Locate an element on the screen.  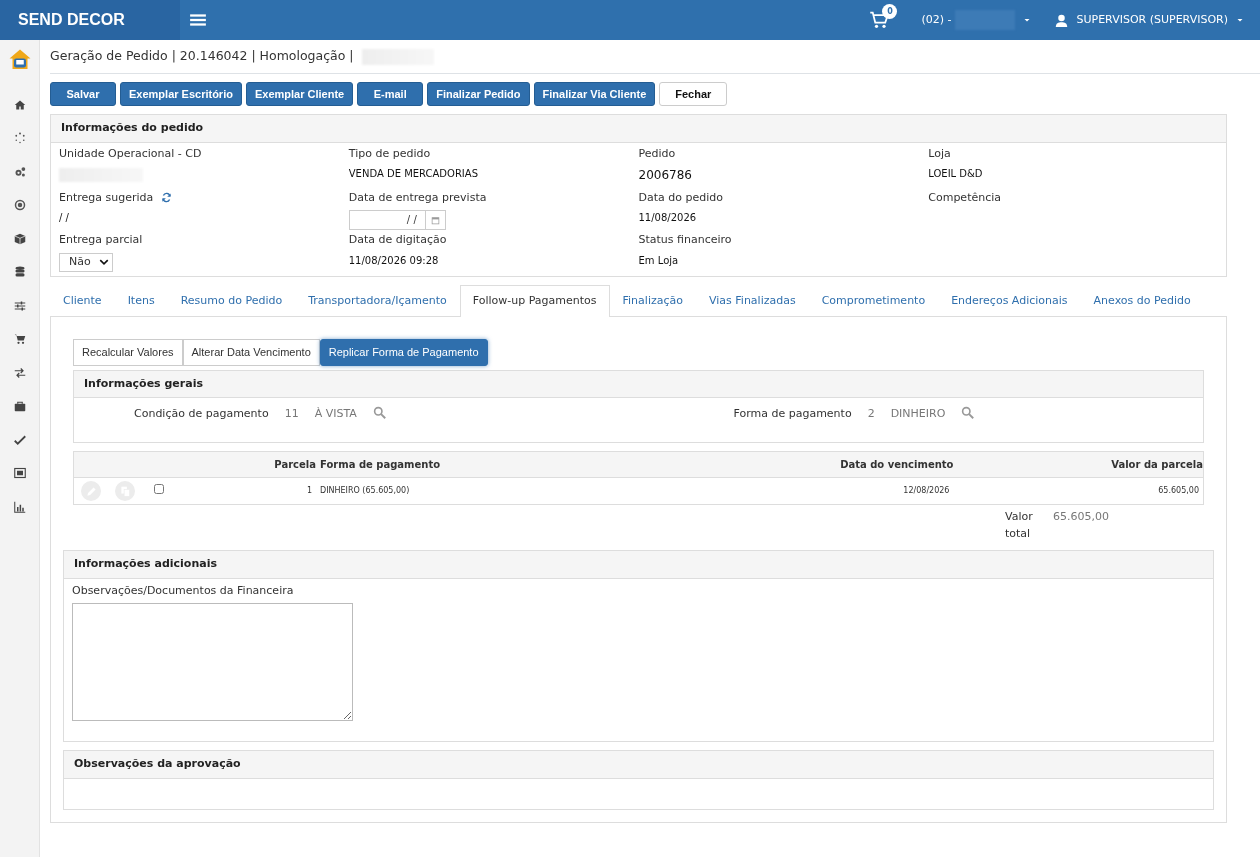
field-label: Data de entrega prevista is located at coordinates (417, 197).